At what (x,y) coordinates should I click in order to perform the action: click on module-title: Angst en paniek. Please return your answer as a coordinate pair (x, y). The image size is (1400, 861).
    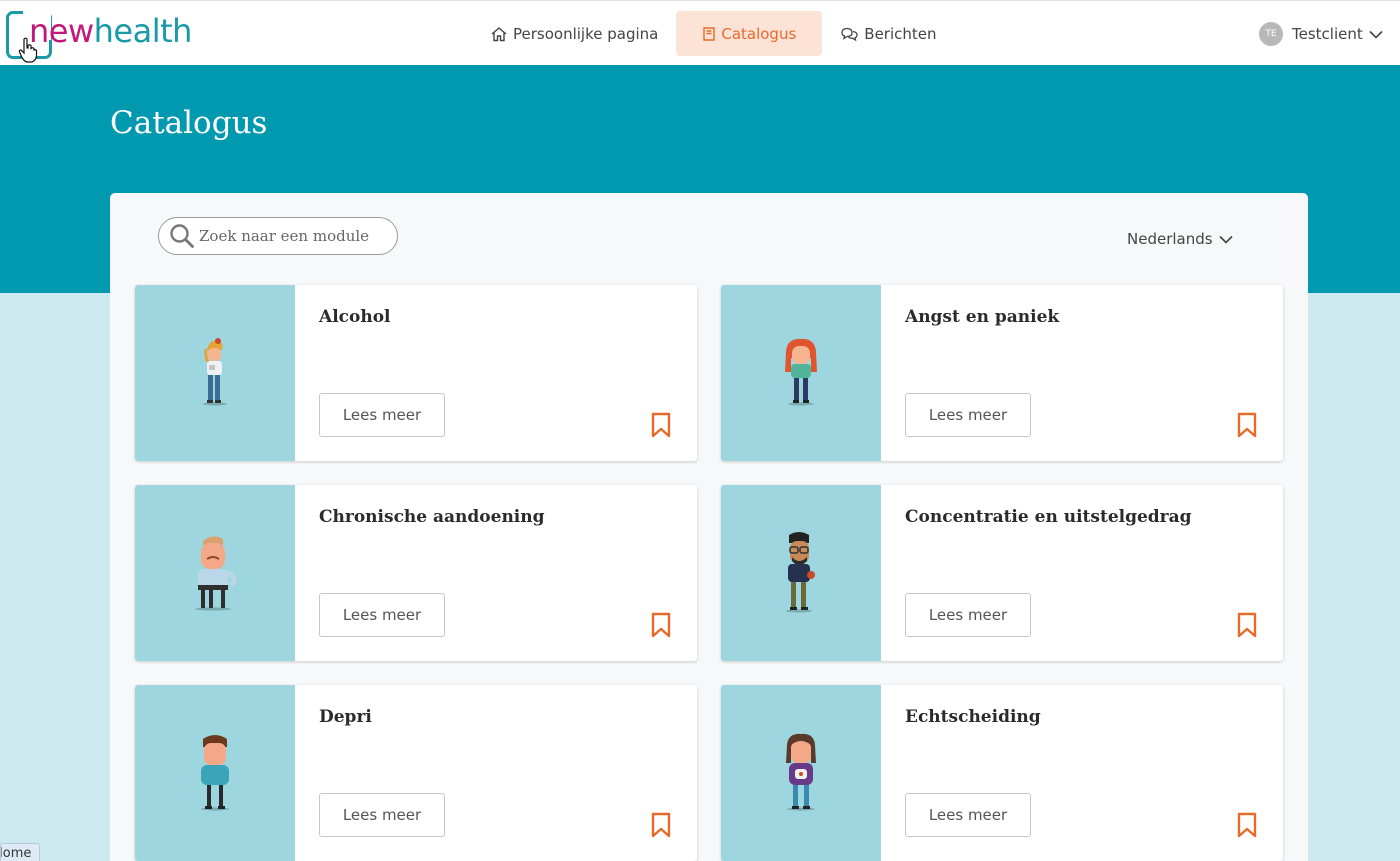
    Looking at the image, I should click on (982, 317).